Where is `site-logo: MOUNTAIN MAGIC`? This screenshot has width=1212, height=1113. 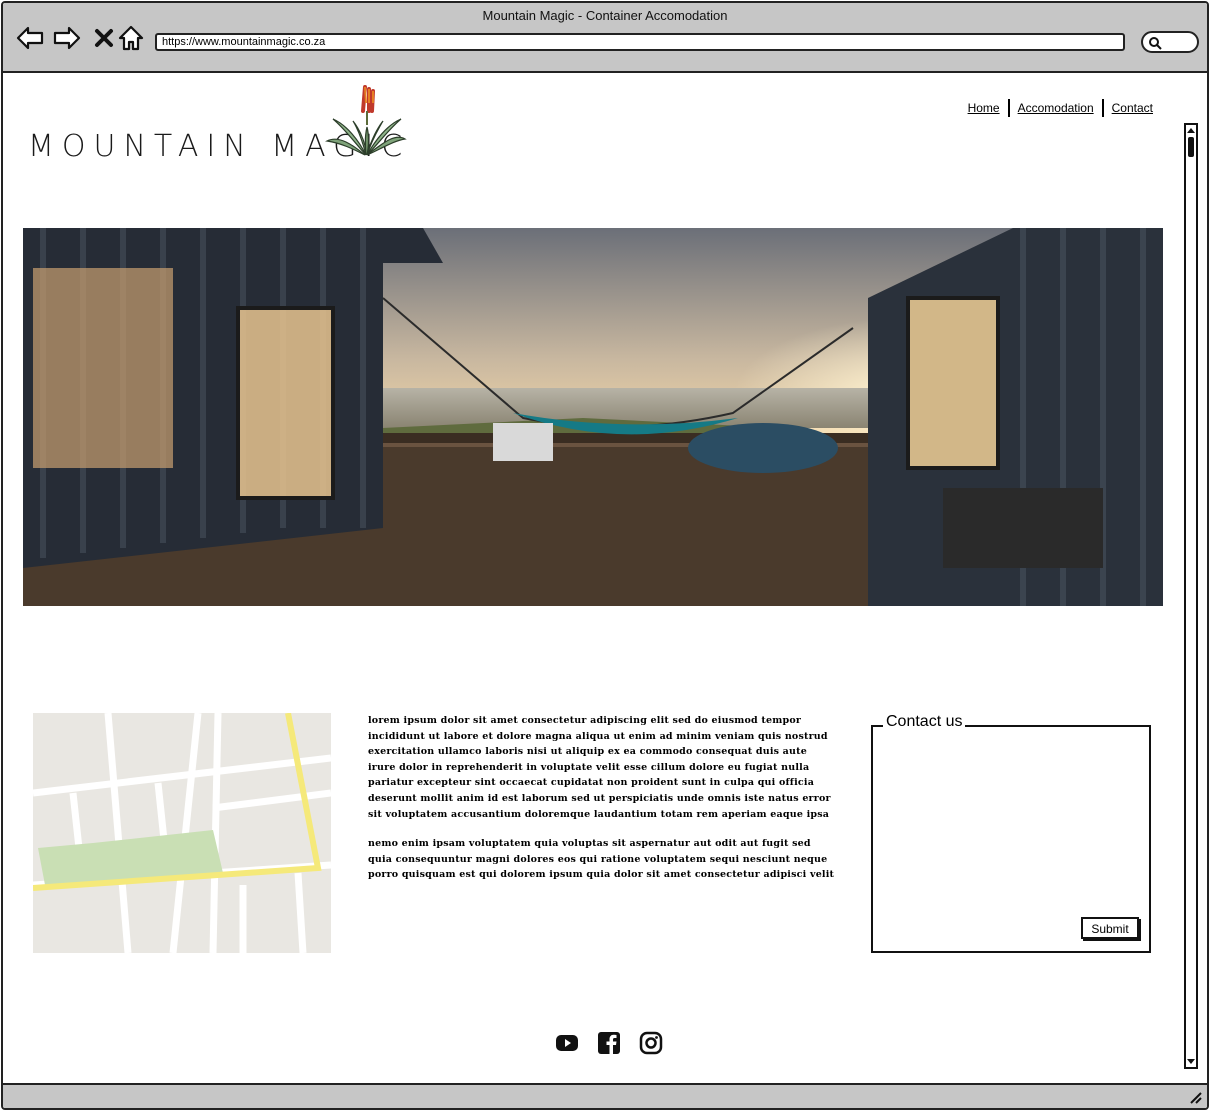
site-logo: MOUNTAIN MAGIC is located at coordinates (220, 129).